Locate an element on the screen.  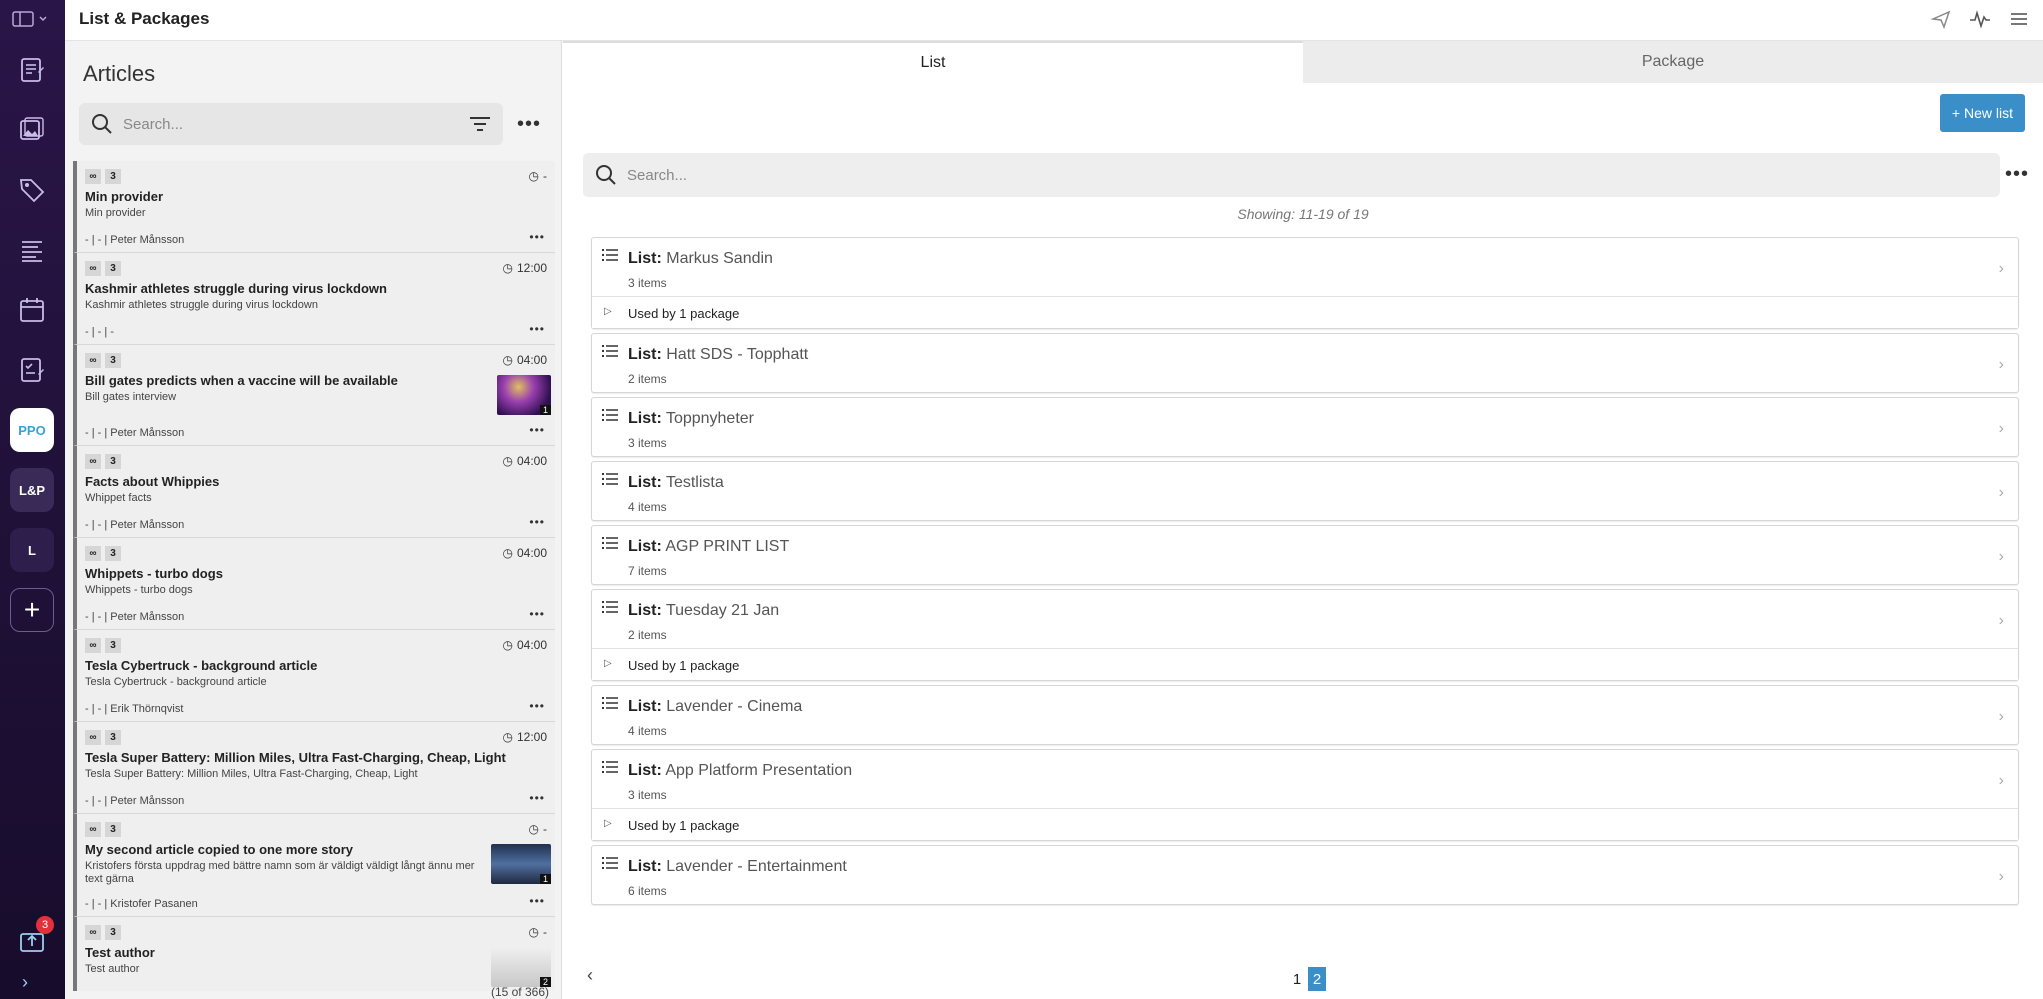
list-more-icon: ••• is located at coordinates (2017, 174).